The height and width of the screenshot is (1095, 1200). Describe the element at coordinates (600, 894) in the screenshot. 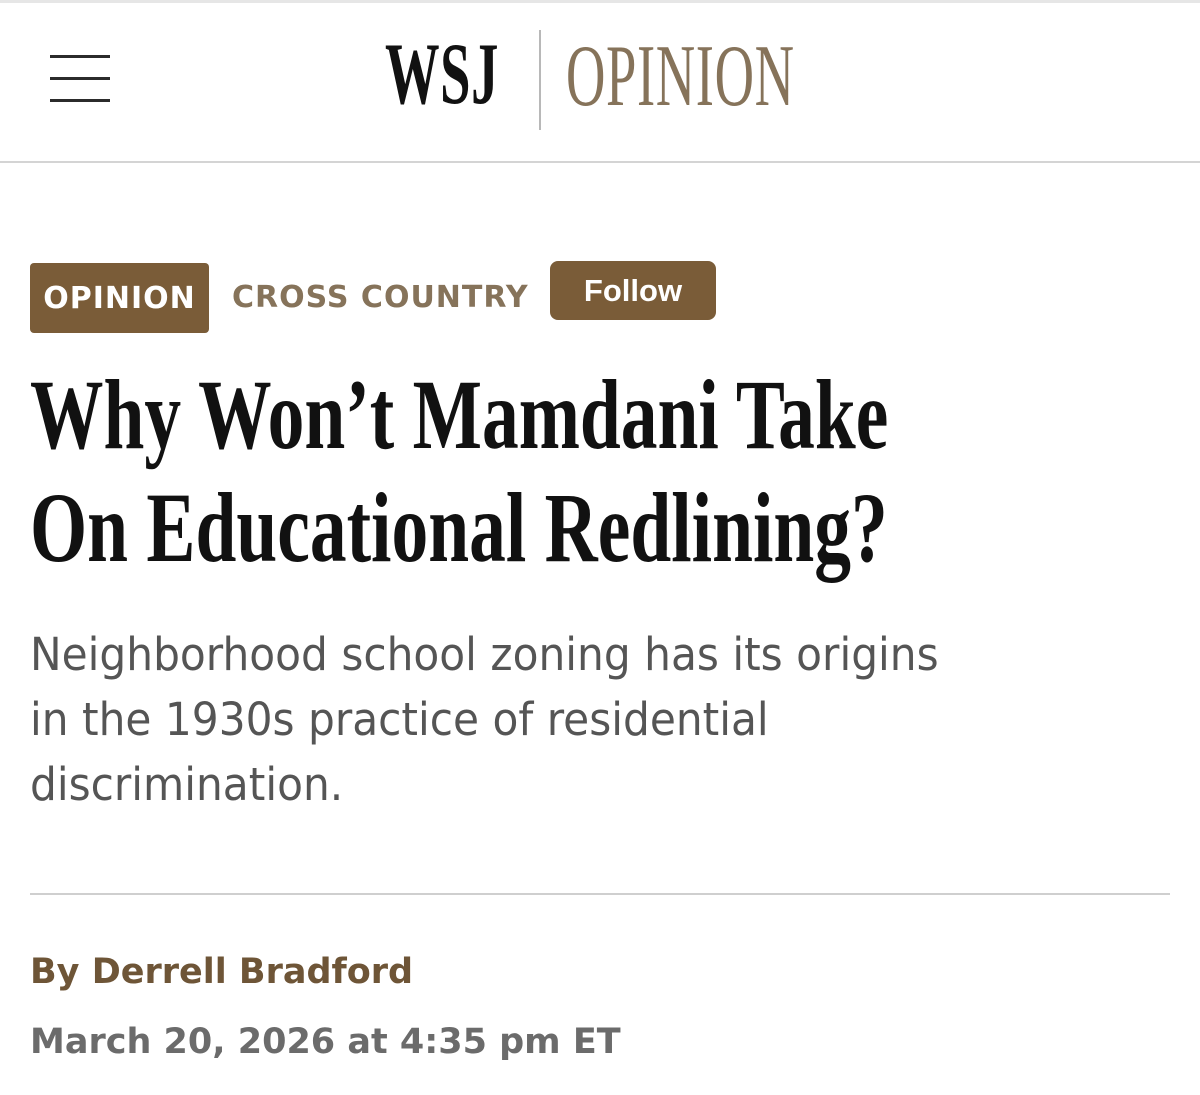

I see `content-divider` at that location.